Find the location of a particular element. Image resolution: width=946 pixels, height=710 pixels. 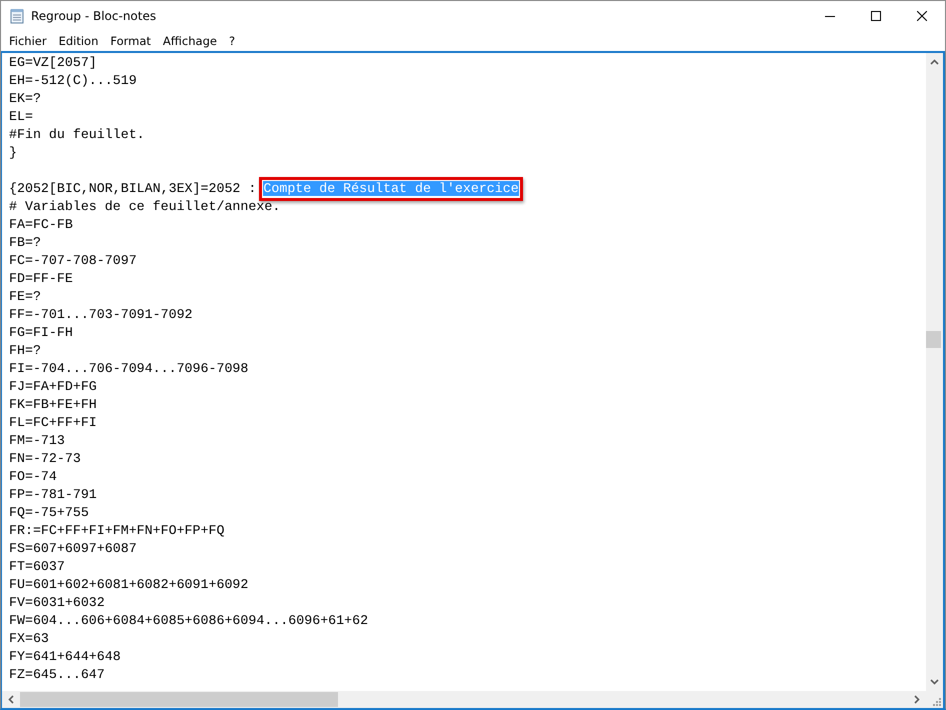

text-line: {2052[BIC,NOR,BILAN,3EX]=2052 : is located at coordinates (132, 189).